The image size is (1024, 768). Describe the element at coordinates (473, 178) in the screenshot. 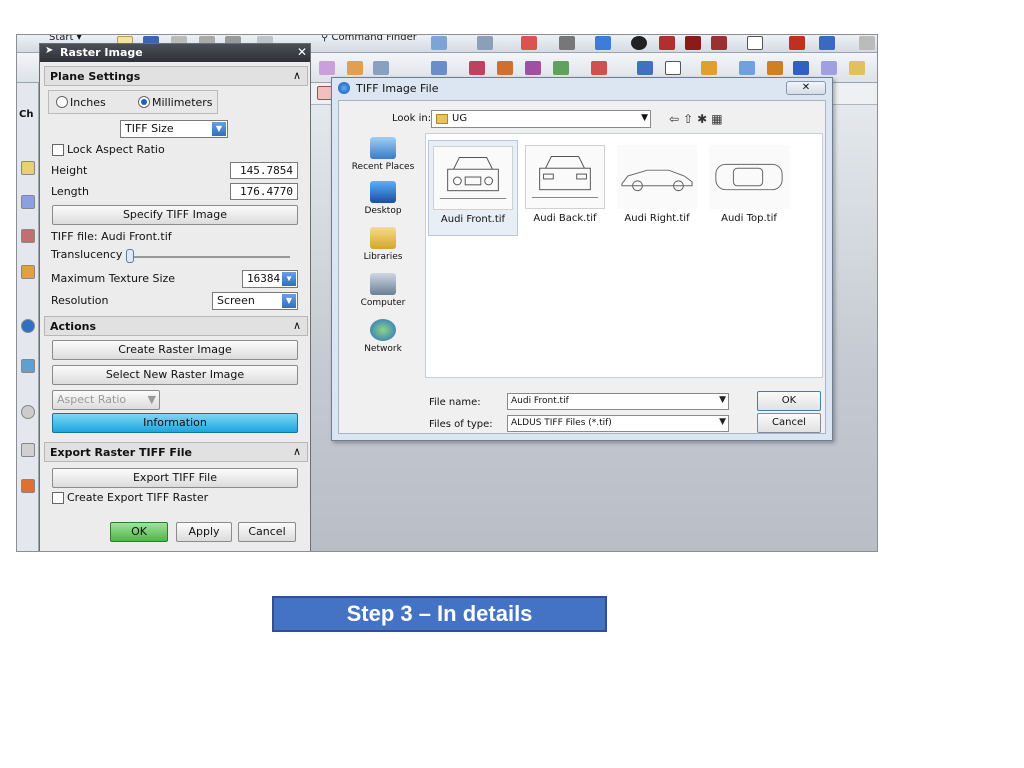

I see `car-front-thumbnail` at that location.